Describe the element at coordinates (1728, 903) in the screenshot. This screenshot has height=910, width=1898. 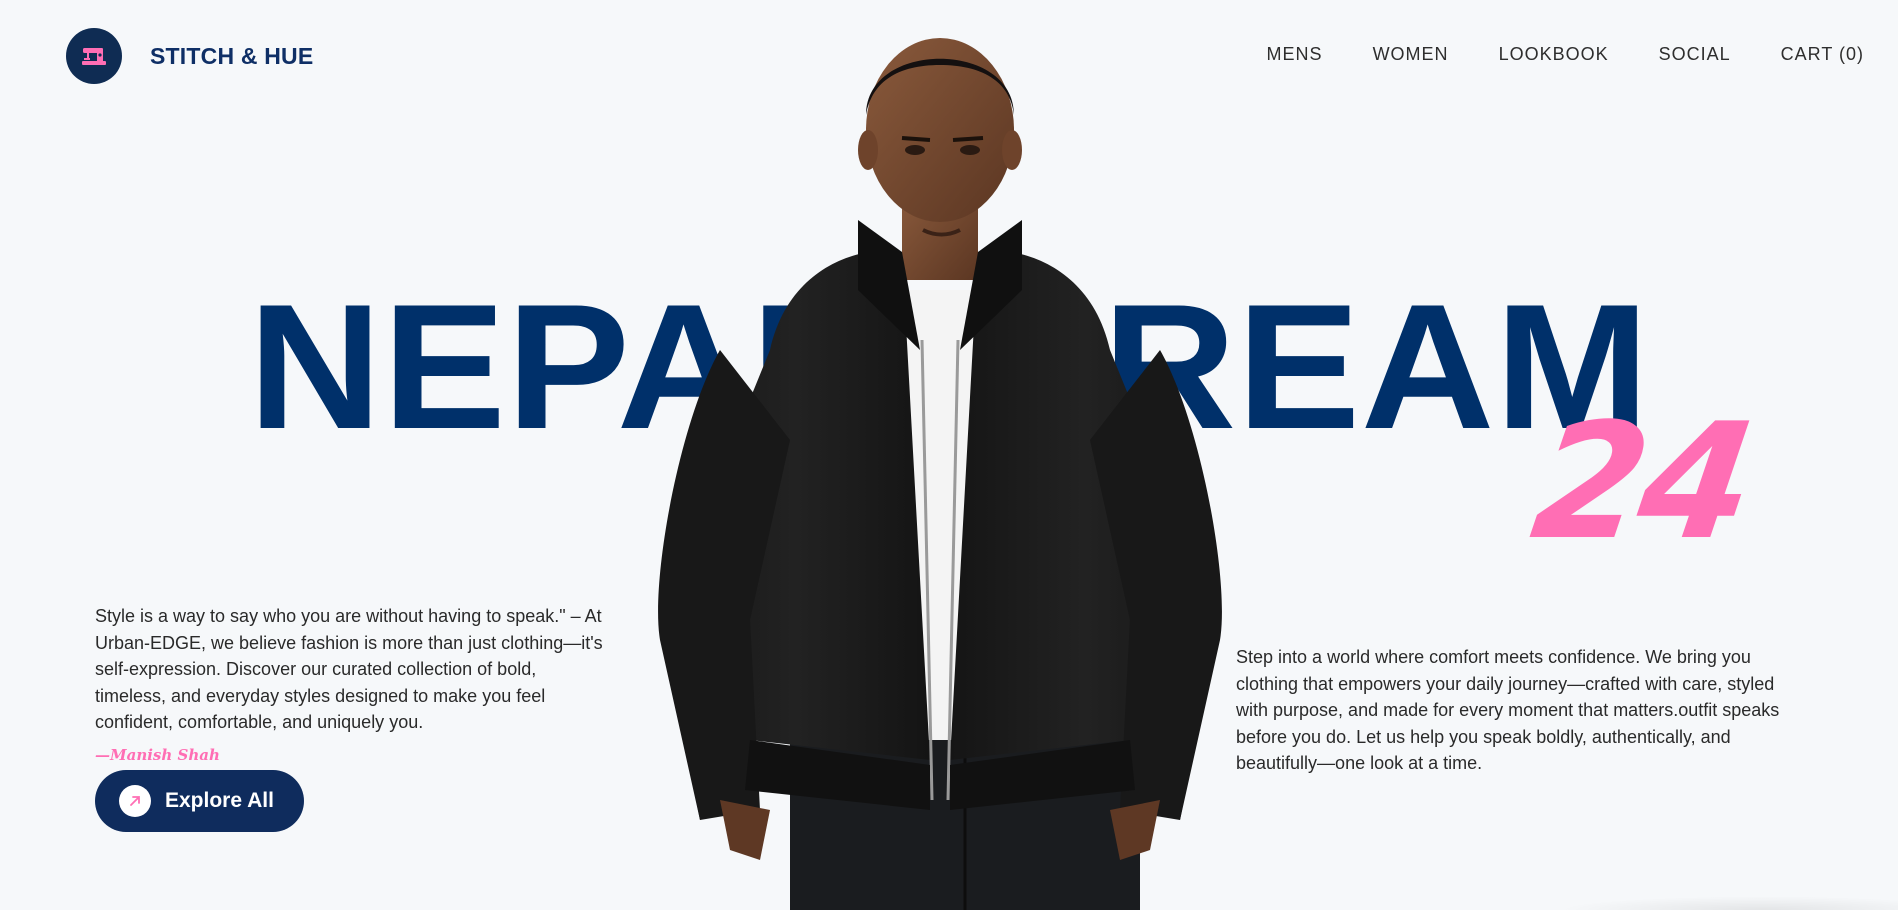
I see `decorative-shadow` at that location.